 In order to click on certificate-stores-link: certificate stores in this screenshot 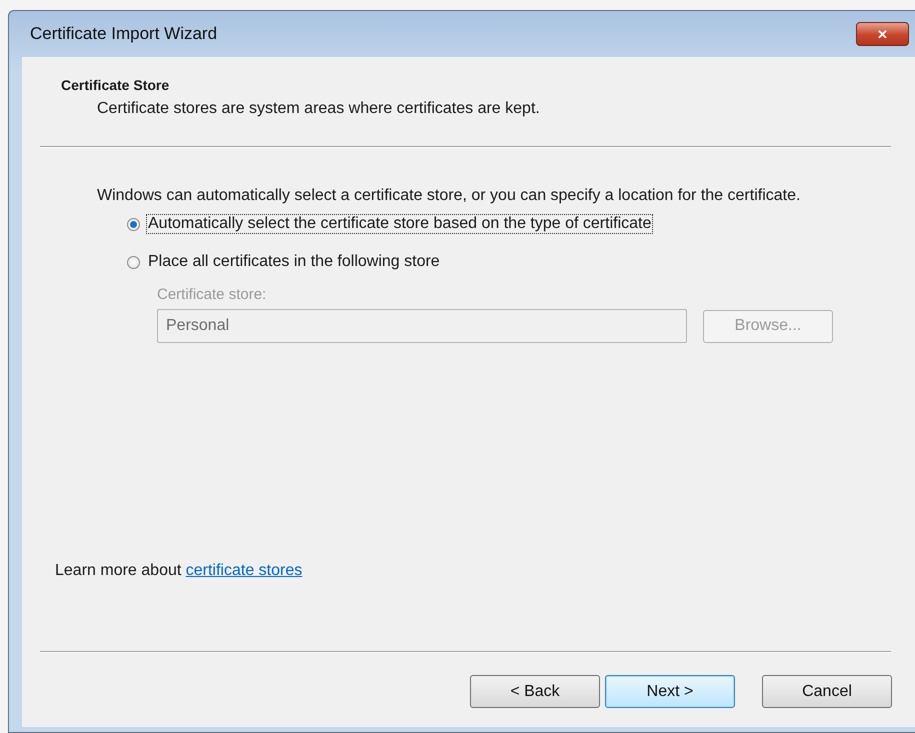, I will do `click(244, 570)`.